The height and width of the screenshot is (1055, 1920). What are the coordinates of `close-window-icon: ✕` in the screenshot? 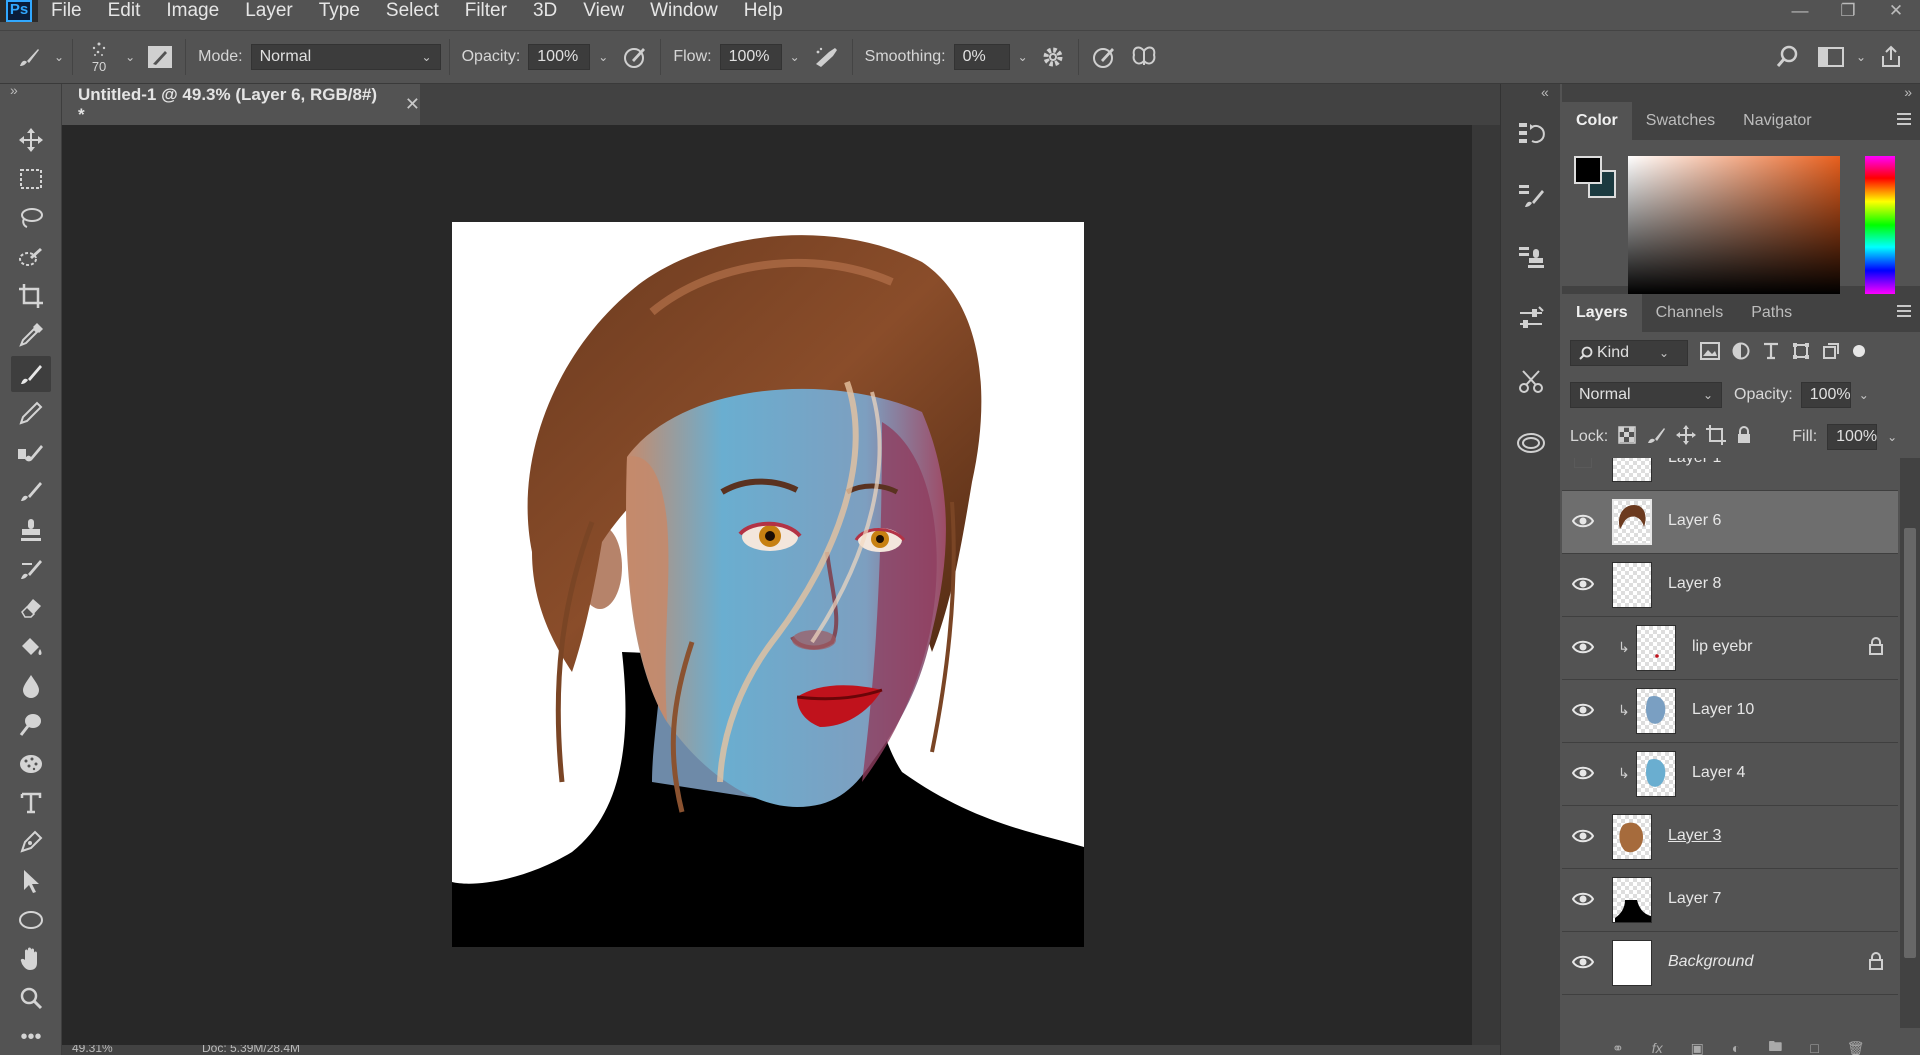 It's located at (1896, 11).